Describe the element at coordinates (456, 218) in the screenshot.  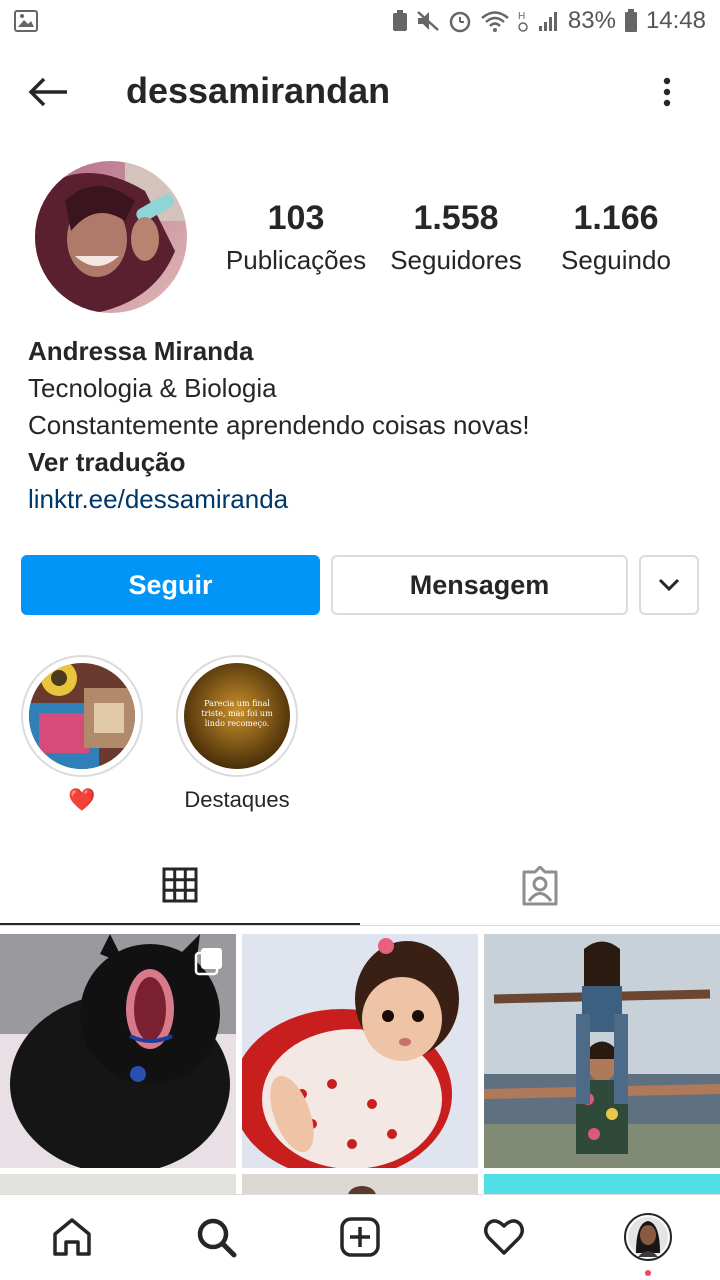
I see `stat-followers-count: 1.558` at that location.